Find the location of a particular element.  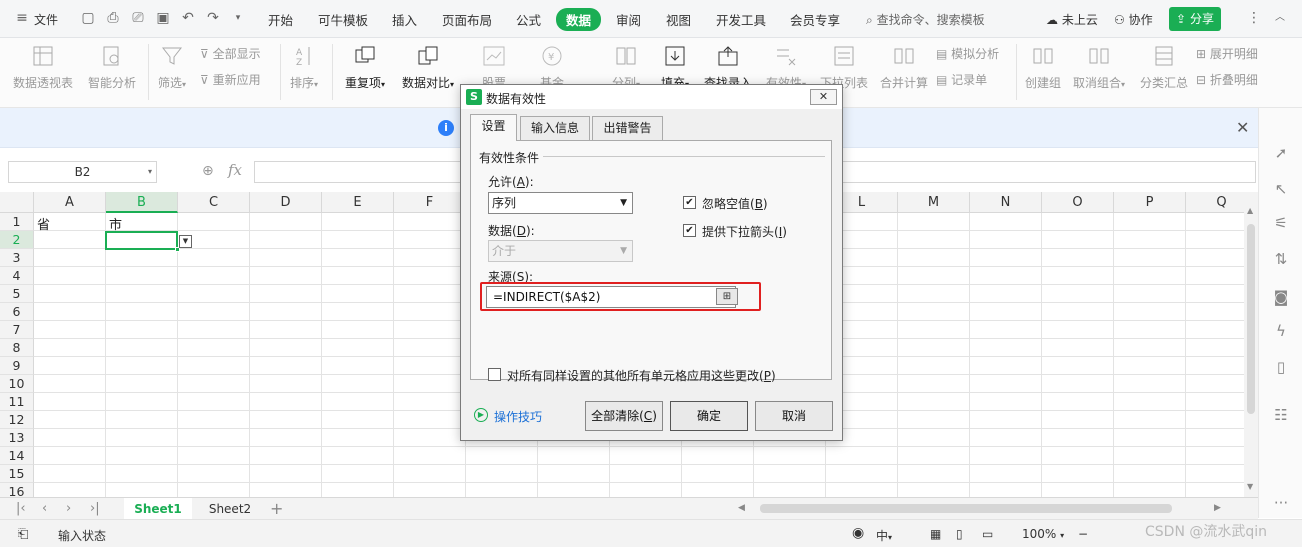

select-all-corner is located at coordinates (17, 202).